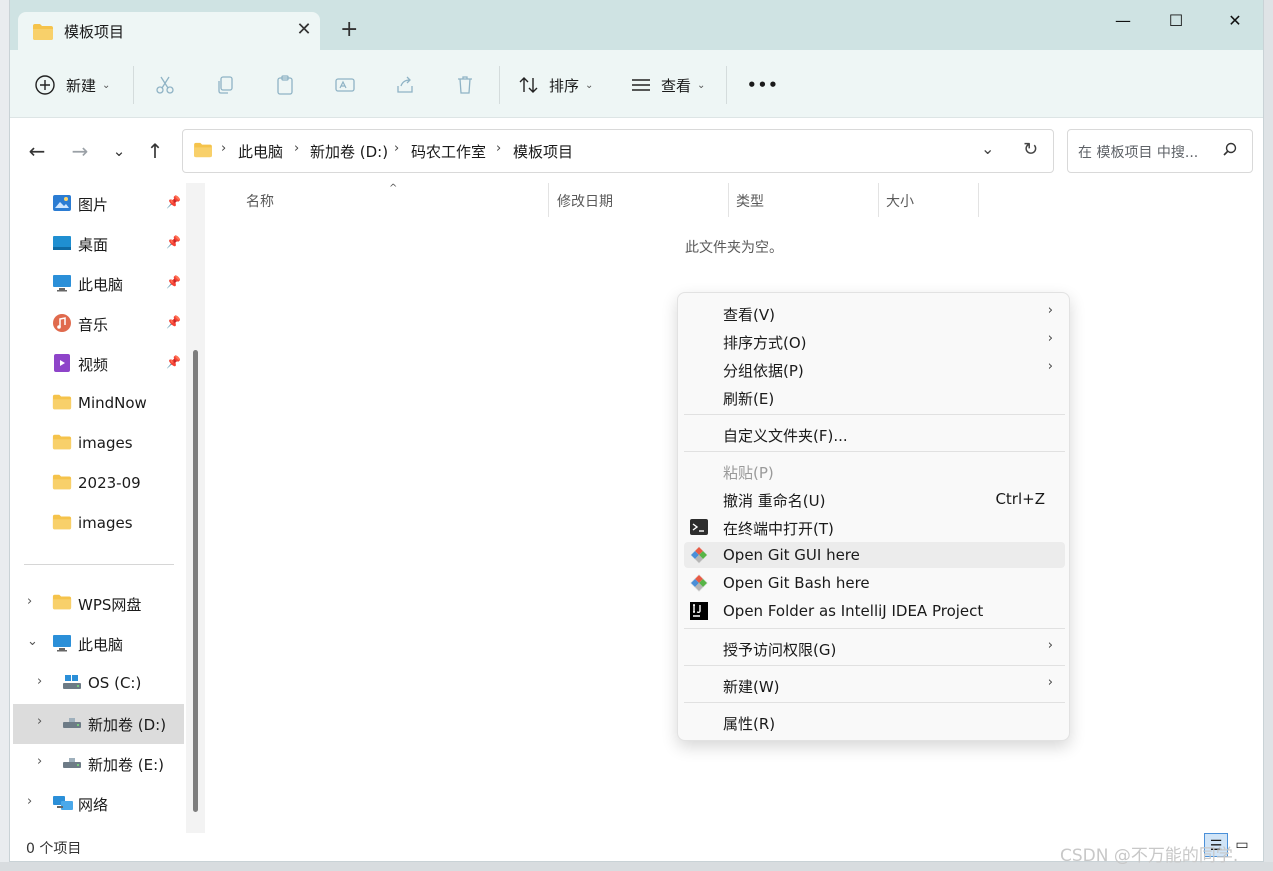 The width and height of the screenshot is (1273, 871). I want to click on menu-item-view: 查看(V) ›, so click(874, 313).